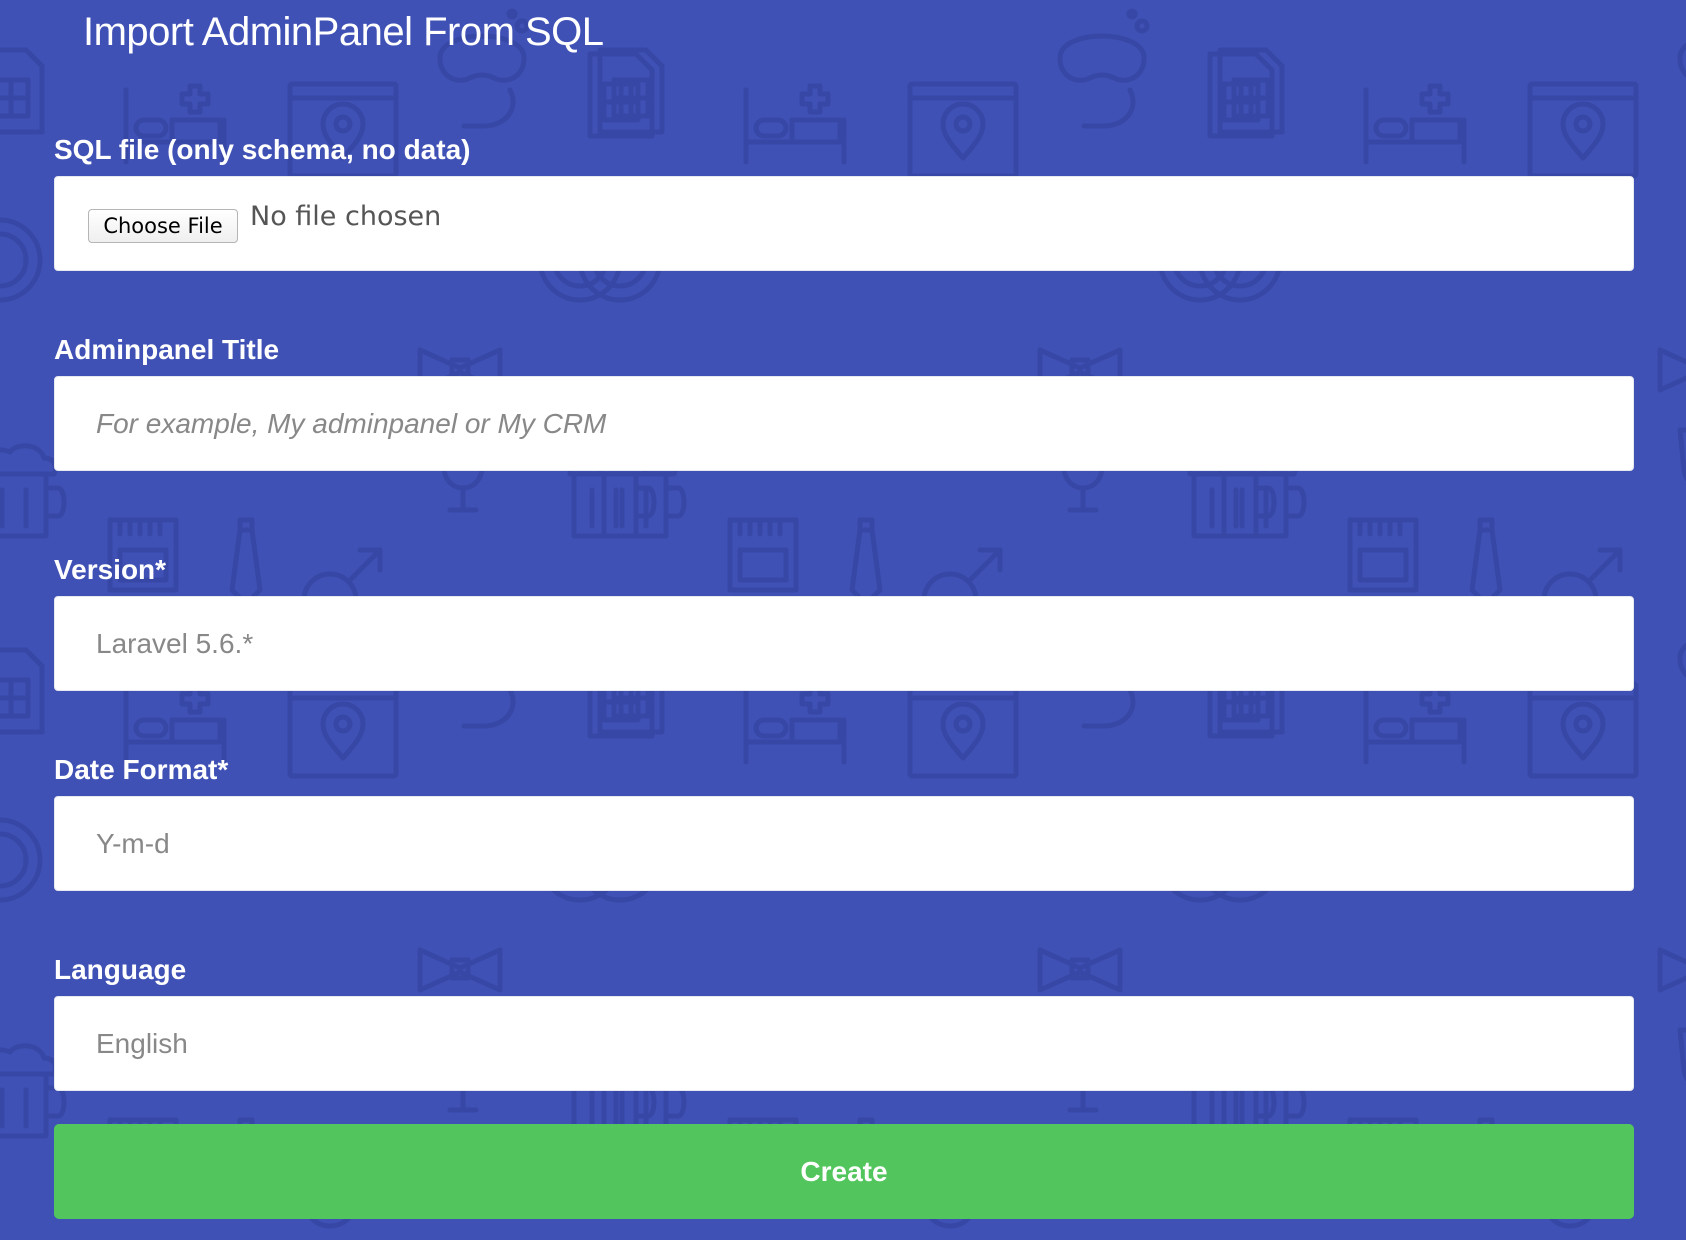  Describe the element at coordinates (844, 223) in the screenshot. I see `sql-file-field: Choose File No file chosen` at that location.